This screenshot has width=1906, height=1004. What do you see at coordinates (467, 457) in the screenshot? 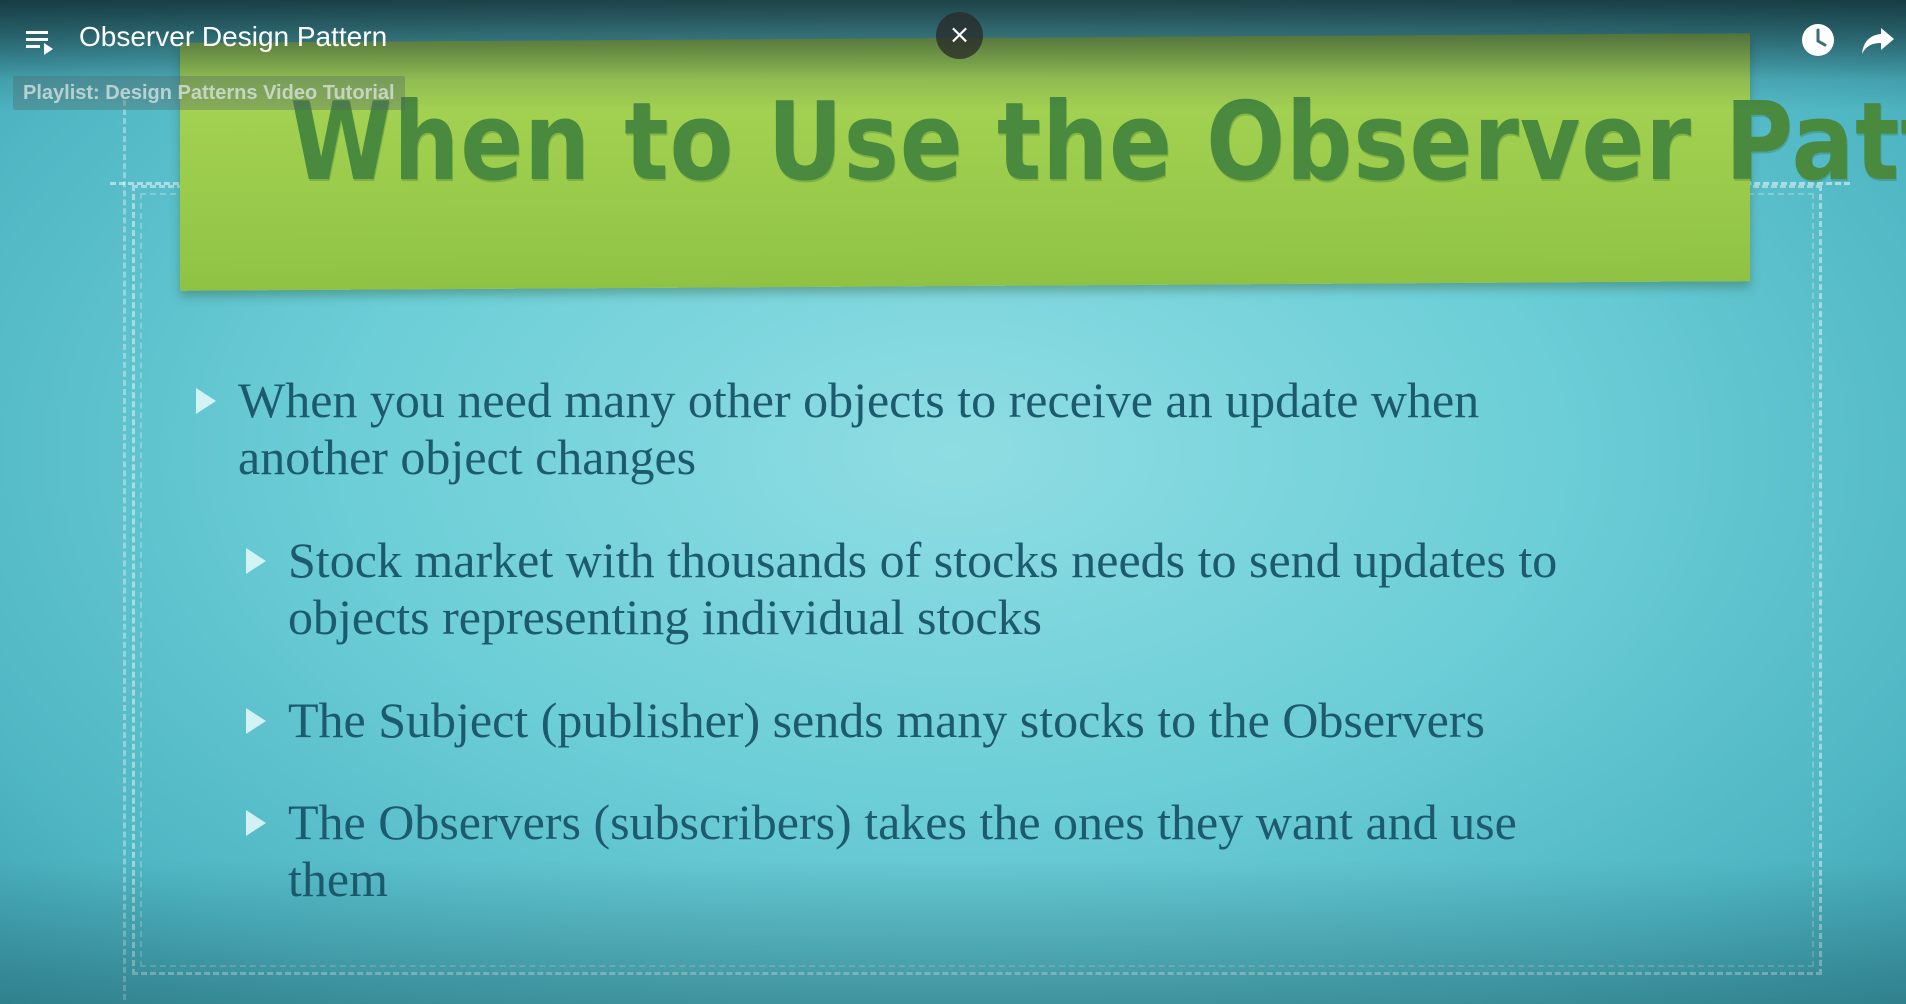
I see `bullet-line: another object changes` at bounding box center [467, 457].